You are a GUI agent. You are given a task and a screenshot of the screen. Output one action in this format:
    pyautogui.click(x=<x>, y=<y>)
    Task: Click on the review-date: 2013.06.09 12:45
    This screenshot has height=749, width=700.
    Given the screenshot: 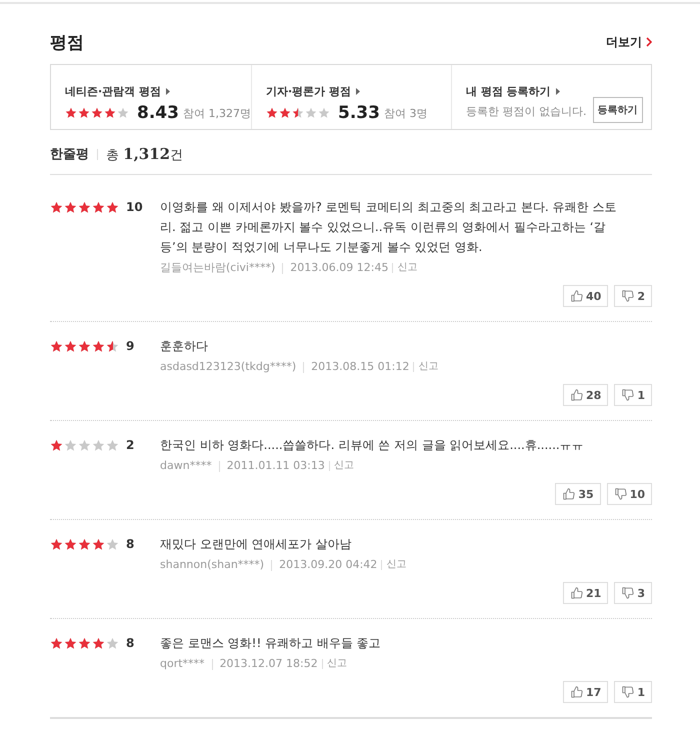 What is the action you would take?
    pyautogui.click(x=339, y=268)
    